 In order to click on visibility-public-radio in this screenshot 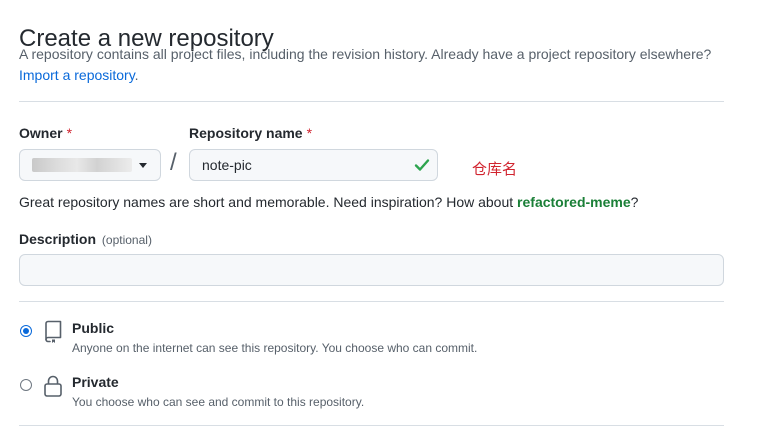, I will do `click(26, 331)`.